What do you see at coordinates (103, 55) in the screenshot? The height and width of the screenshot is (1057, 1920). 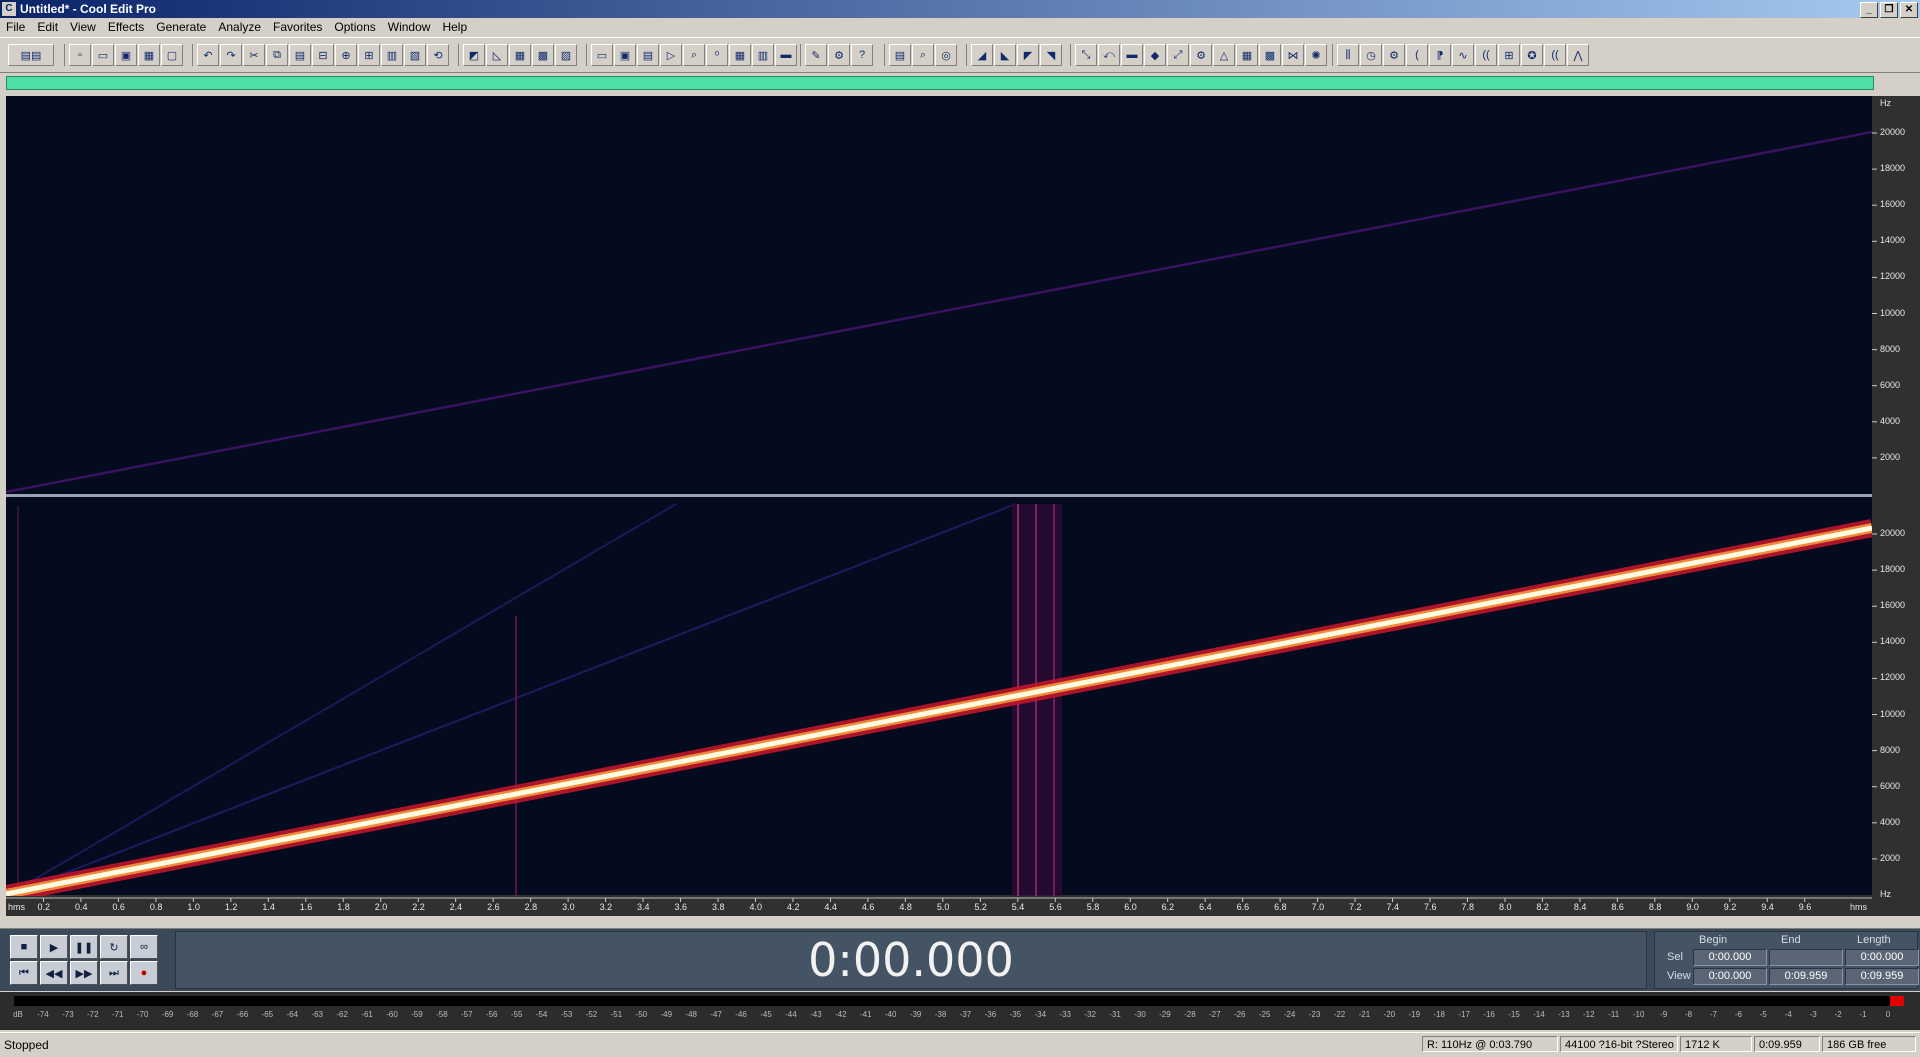 I see `open-folder-icon: ▭` at bounding box center [103, 55].